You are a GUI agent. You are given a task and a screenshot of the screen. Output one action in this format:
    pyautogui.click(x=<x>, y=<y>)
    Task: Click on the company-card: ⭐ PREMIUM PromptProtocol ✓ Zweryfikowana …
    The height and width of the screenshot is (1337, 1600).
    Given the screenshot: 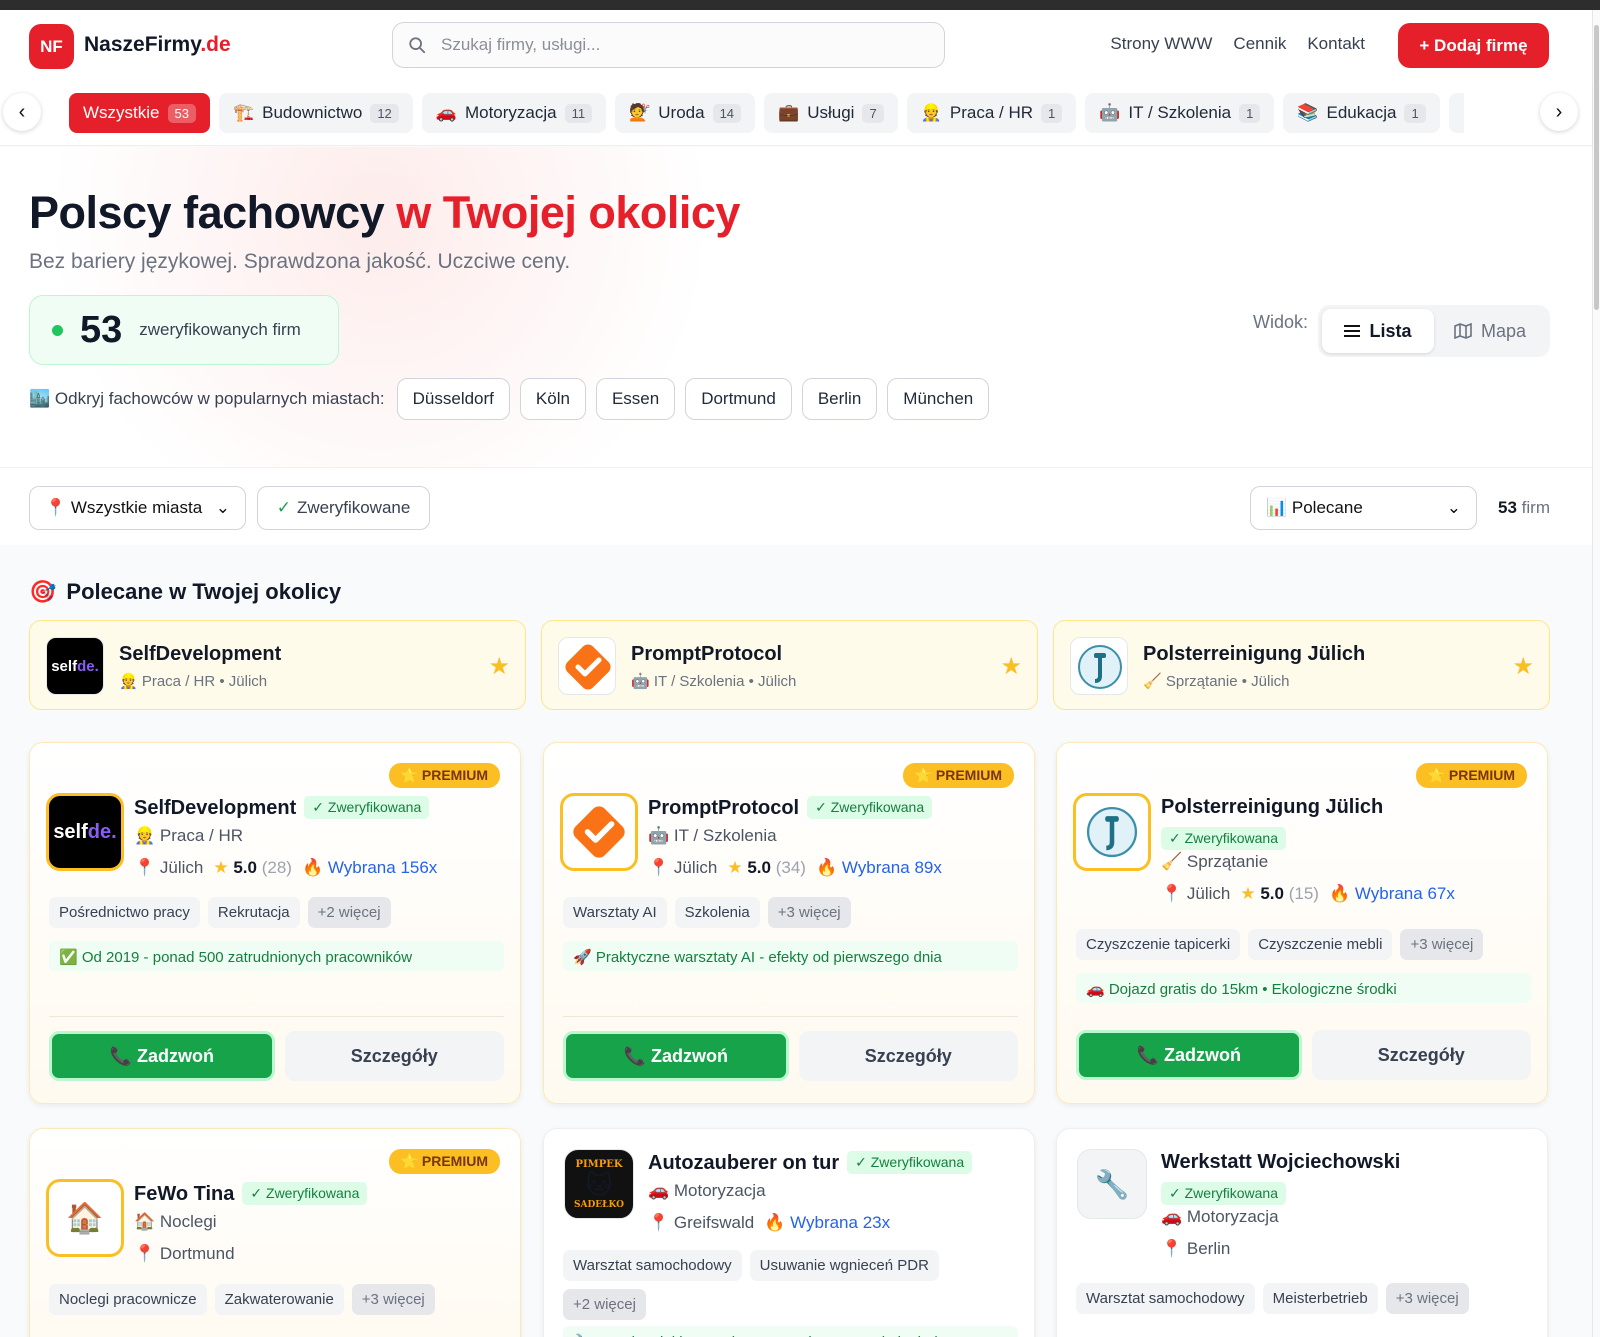 What is the action you would take?
    pyautogui.click(x=789, y=923)
    